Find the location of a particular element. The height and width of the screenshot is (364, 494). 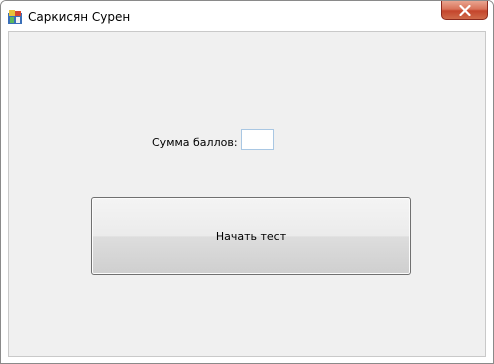

close-icon is located at coordinates (465, 10).